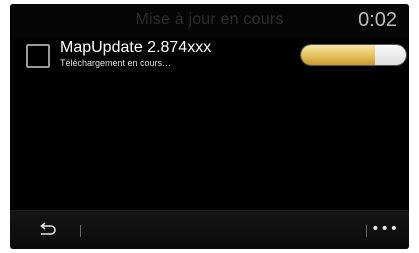 The width and height of the screenshot is (419, 253). What do you see at coordinates (136, 47) in the screenshot?
I see `update-name: MapUpdate 2.874xxx` at bounding box center [136, 47].